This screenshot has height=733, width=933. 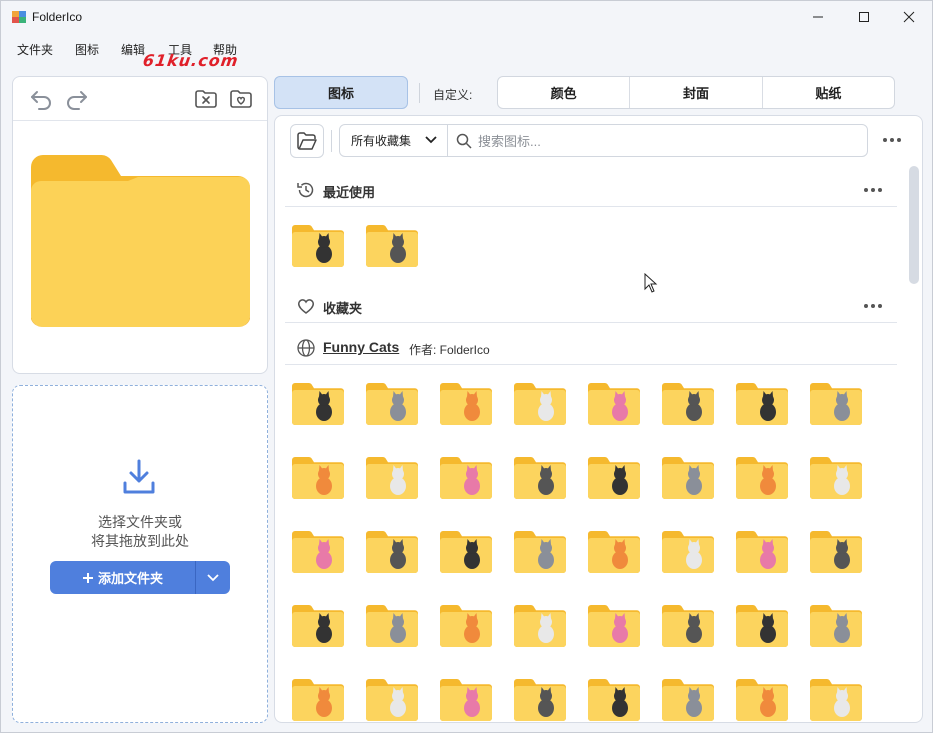 I want to click on folder-open-icon, so click(x=307, y=141).